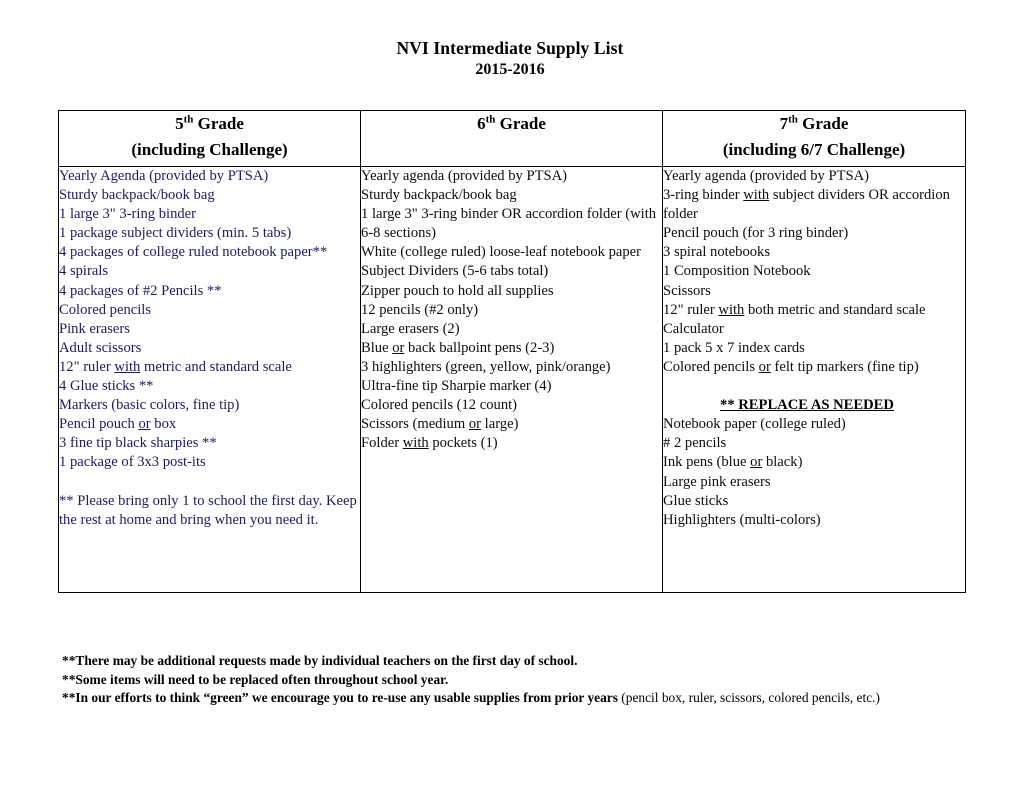 The height and width of the screenshot is (788, 1020). I want to click on supply-list-item: 3 spiral notebooks, so click(717, 252).